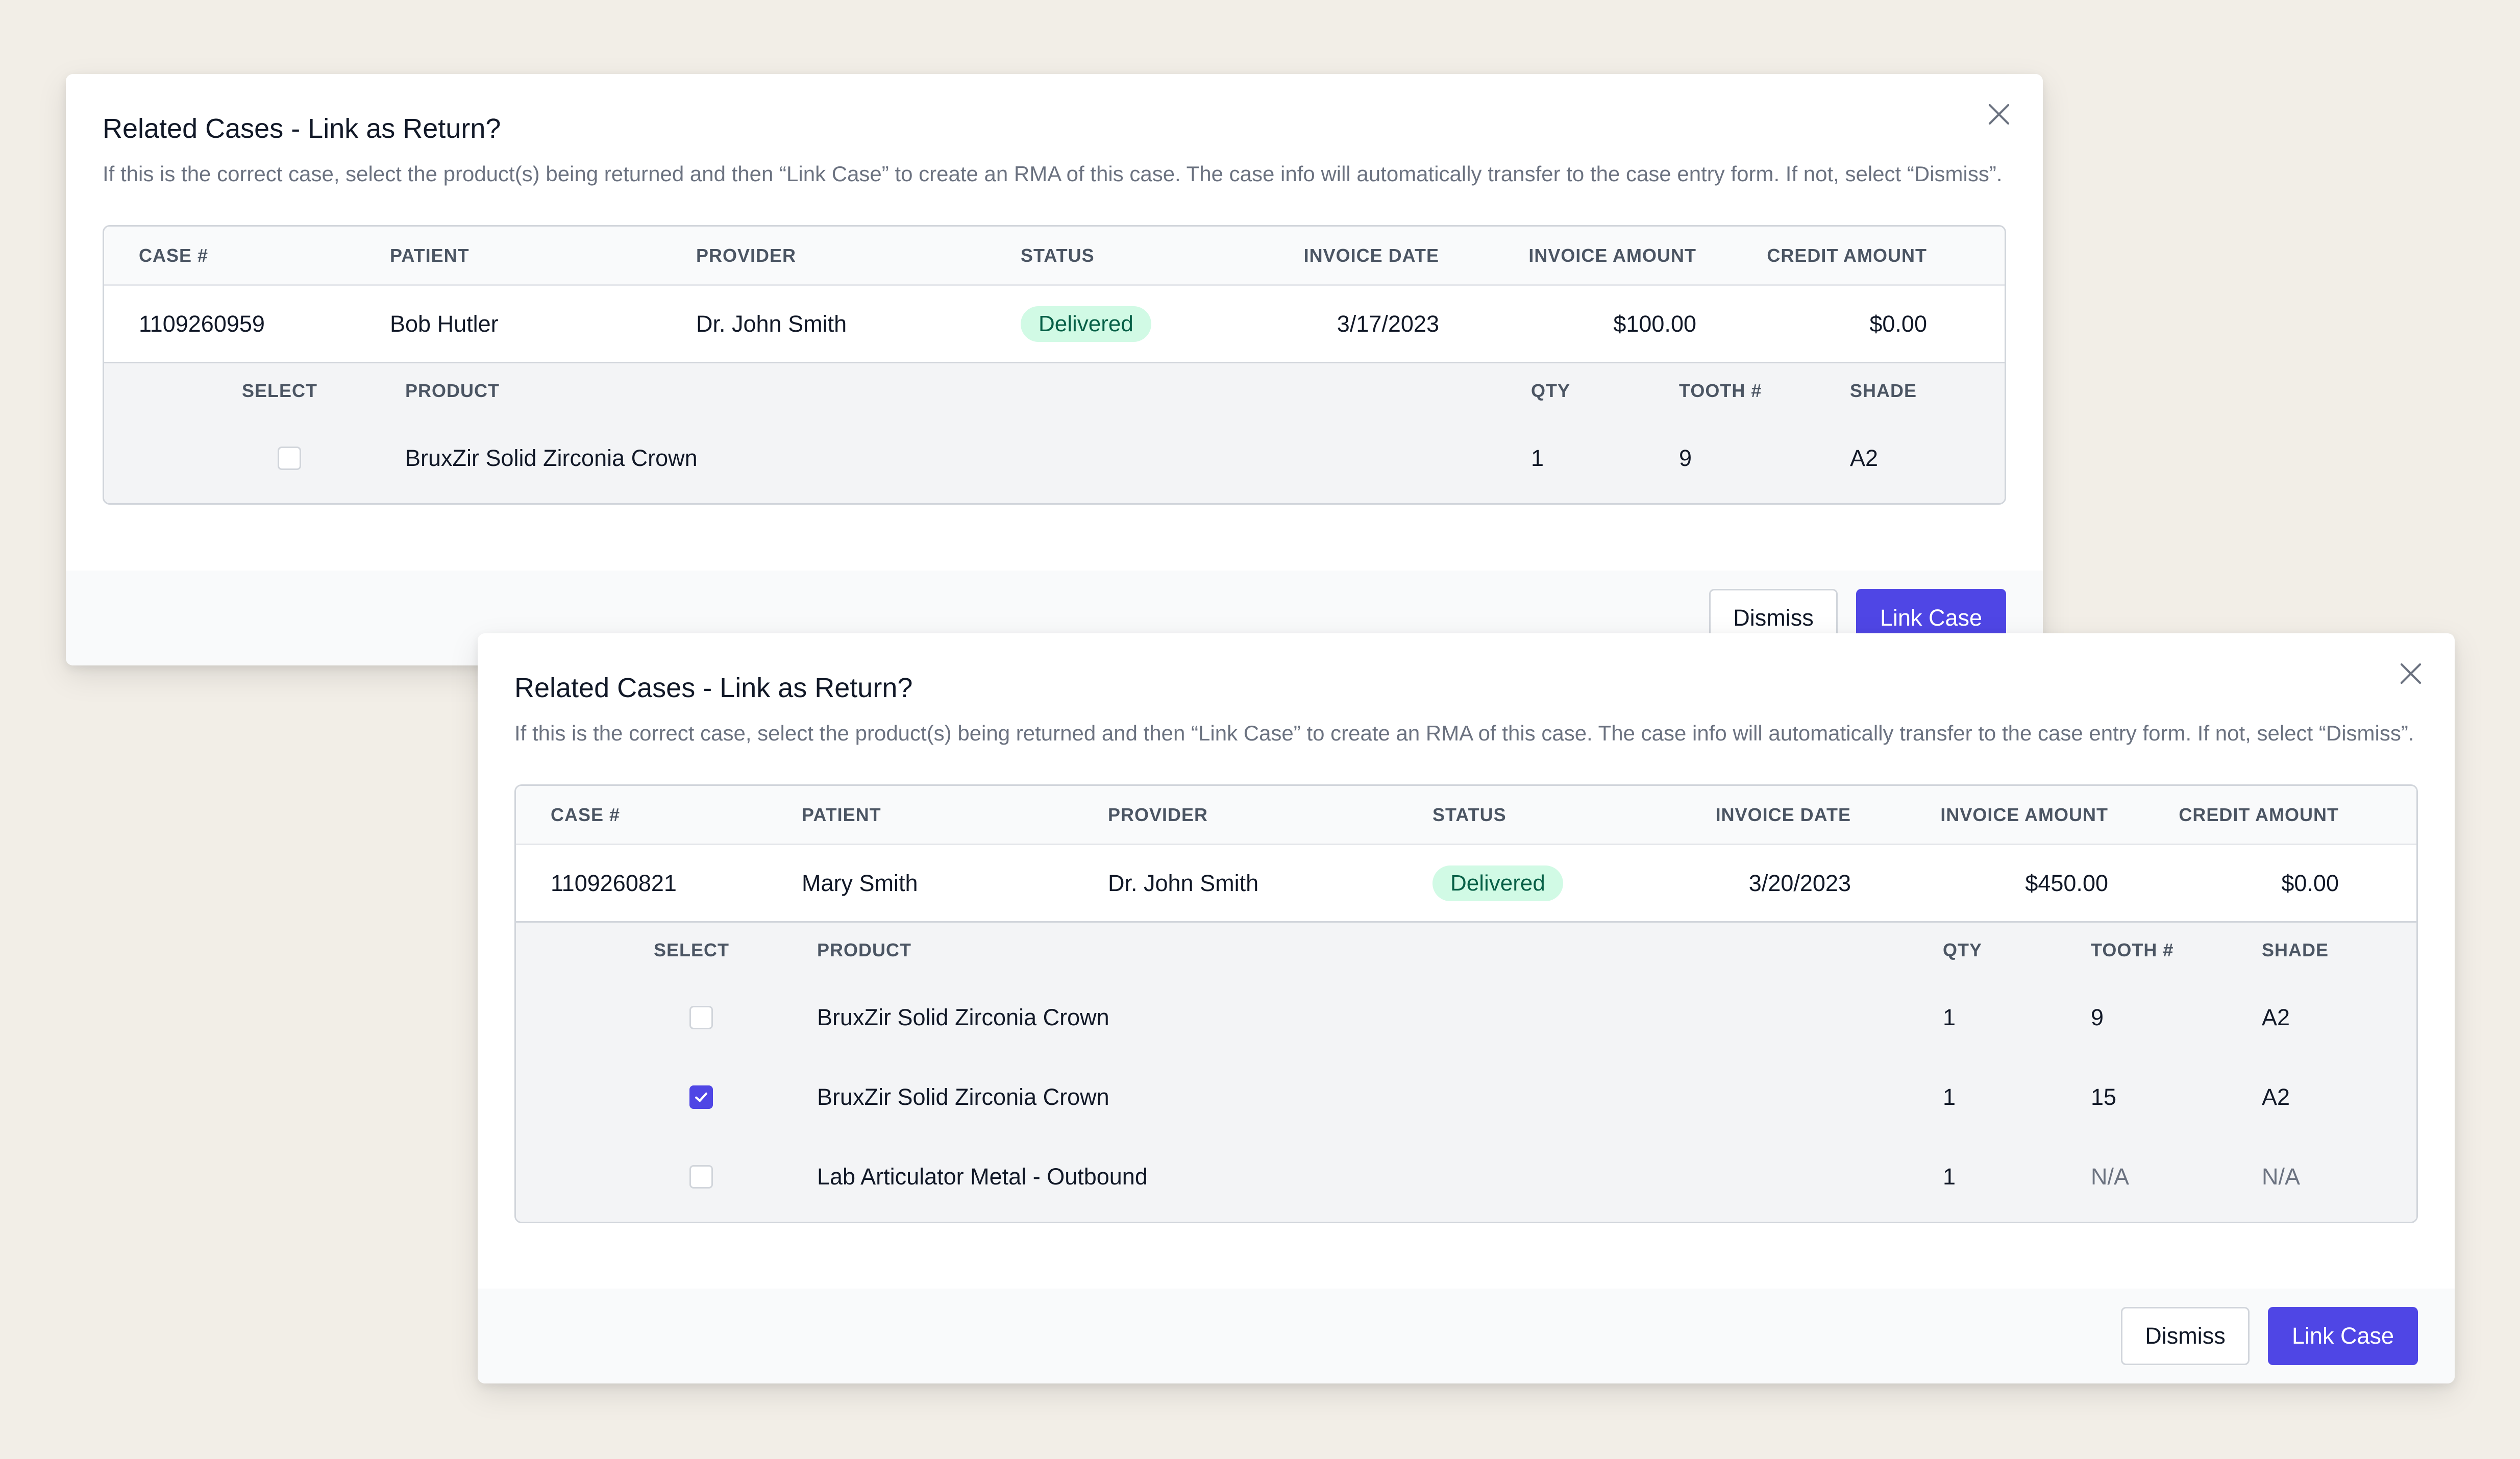 The height and width of the screenshot is (1459, 2520). What do you see at coordinates (982, 1177) in the screenshot?
I see `product-name: Lab Articulator Metal - Outbound` at bounding box center [982, 1177].